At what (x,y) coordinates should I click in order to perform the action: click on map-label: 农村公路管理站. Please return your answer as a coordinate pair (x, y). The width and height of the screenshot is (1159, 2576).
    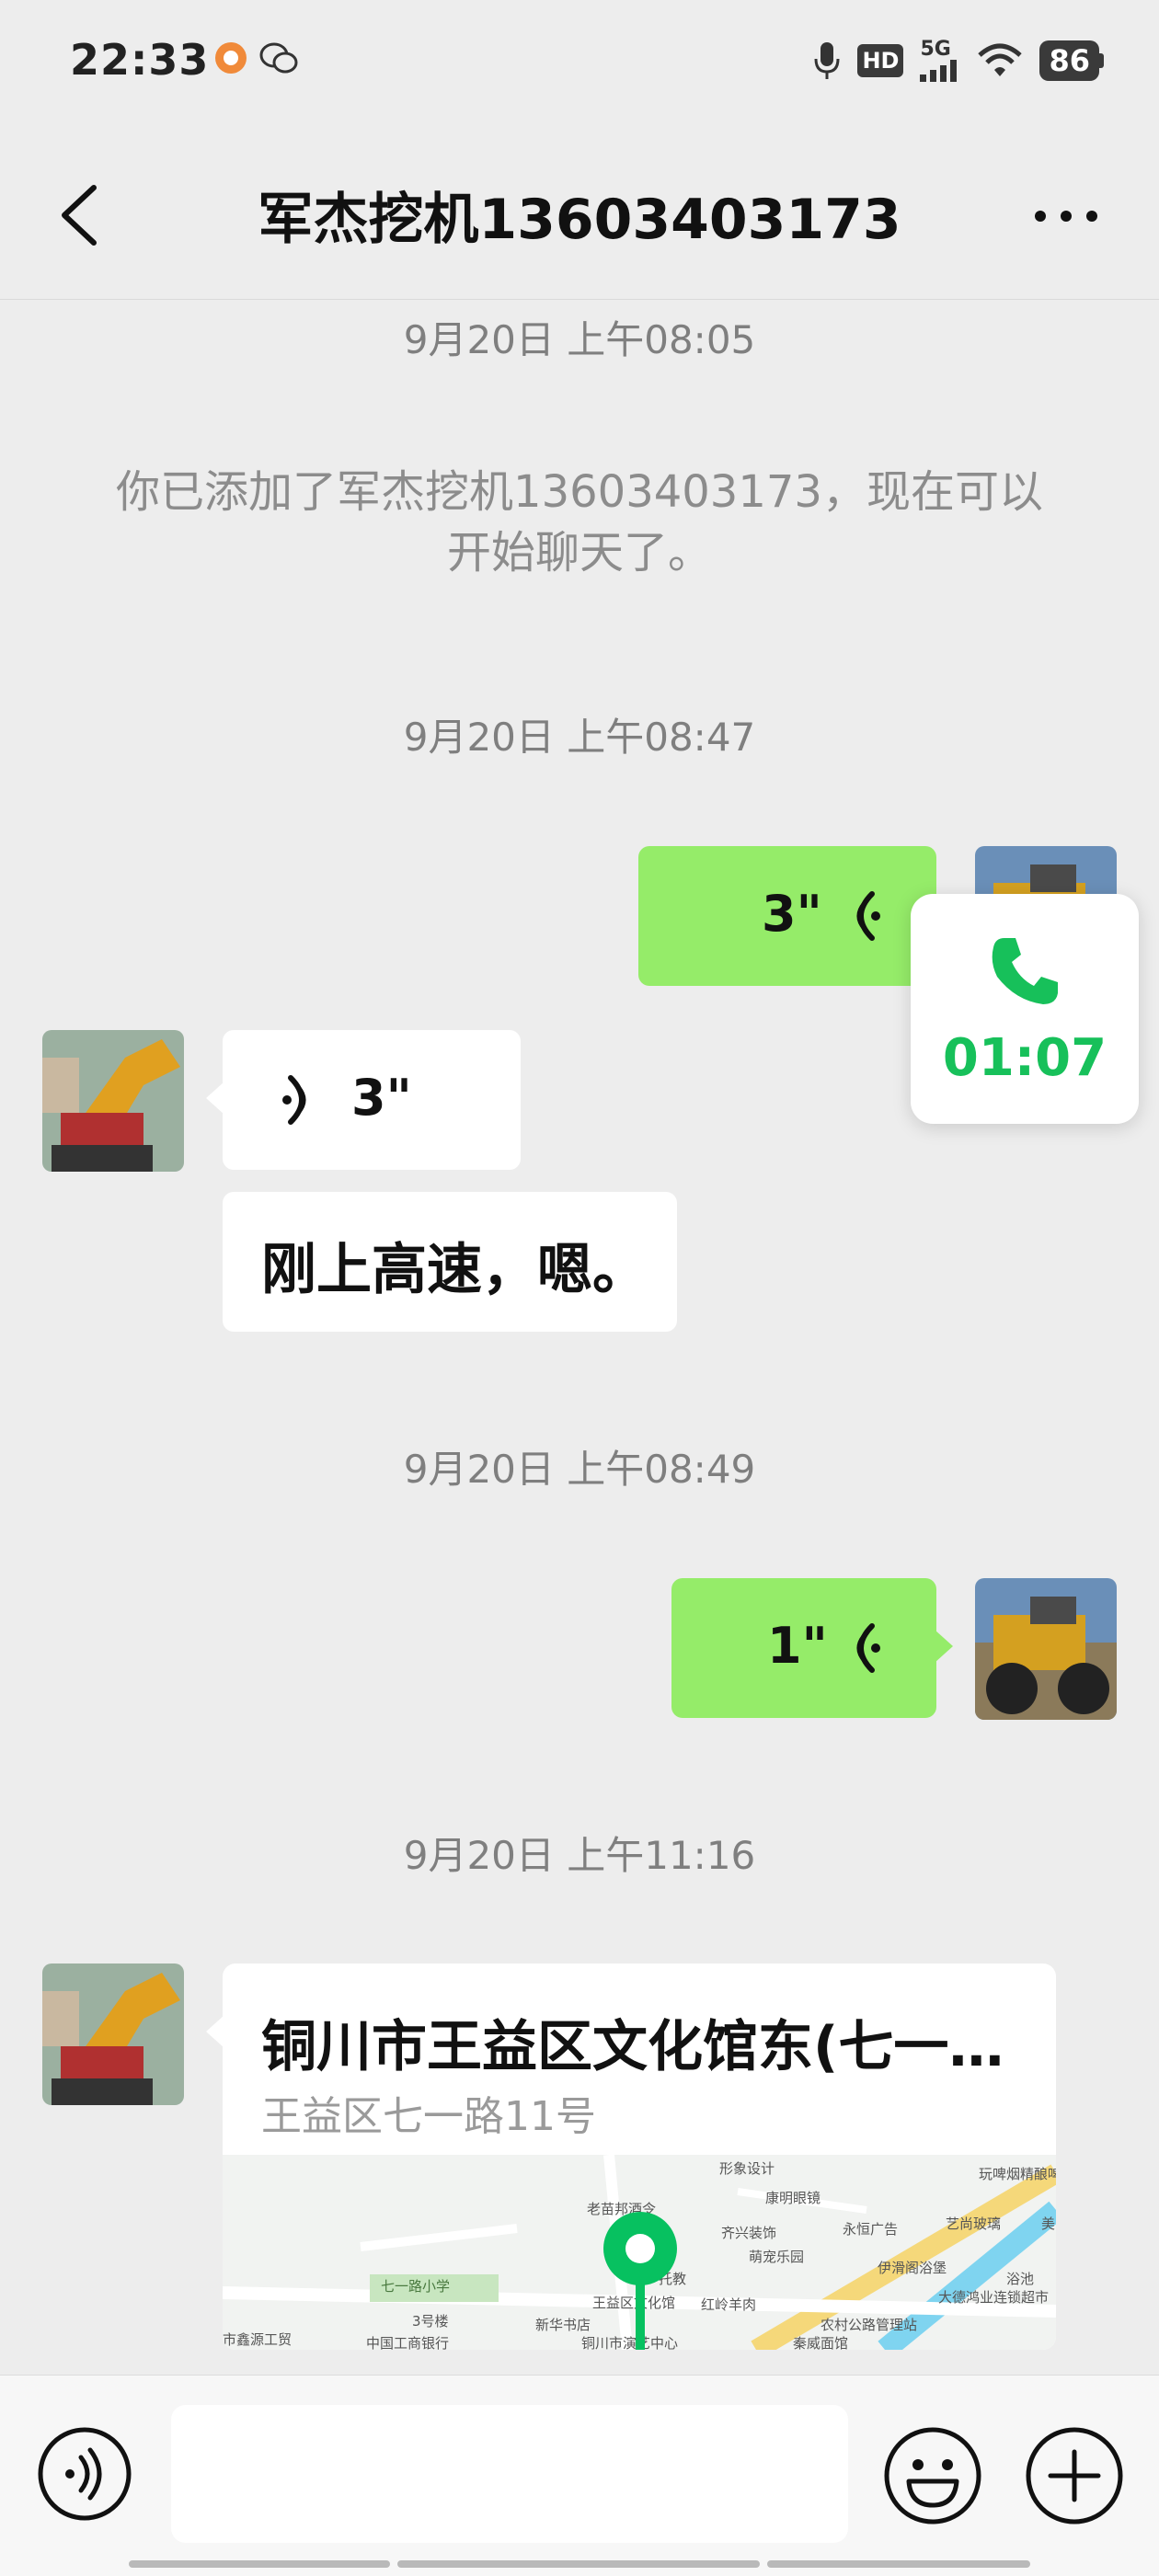
    Looking at the image, I should click on (869, 2325).